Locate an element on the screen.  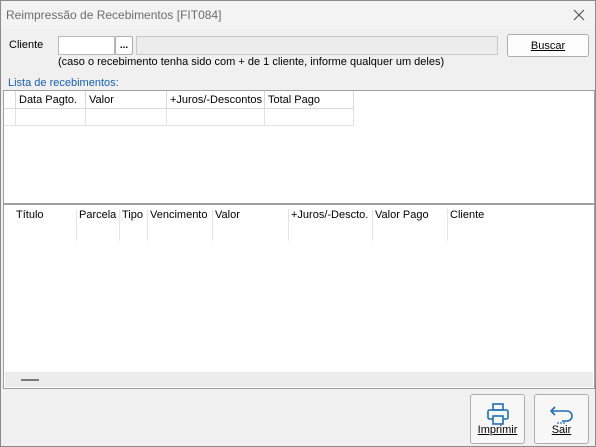
column-header: +Juros/-Descto. is located at coordinates (331, 225).